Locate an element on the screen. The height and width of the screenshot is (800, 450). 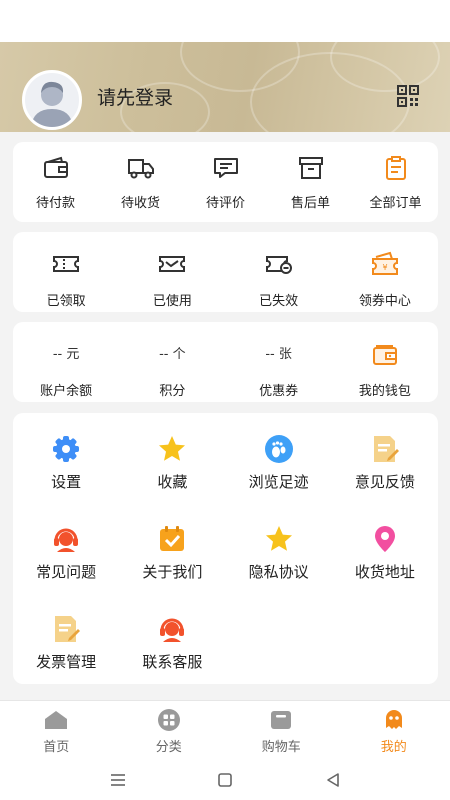
default-avatar-icon is located at coordinates (52, 104).